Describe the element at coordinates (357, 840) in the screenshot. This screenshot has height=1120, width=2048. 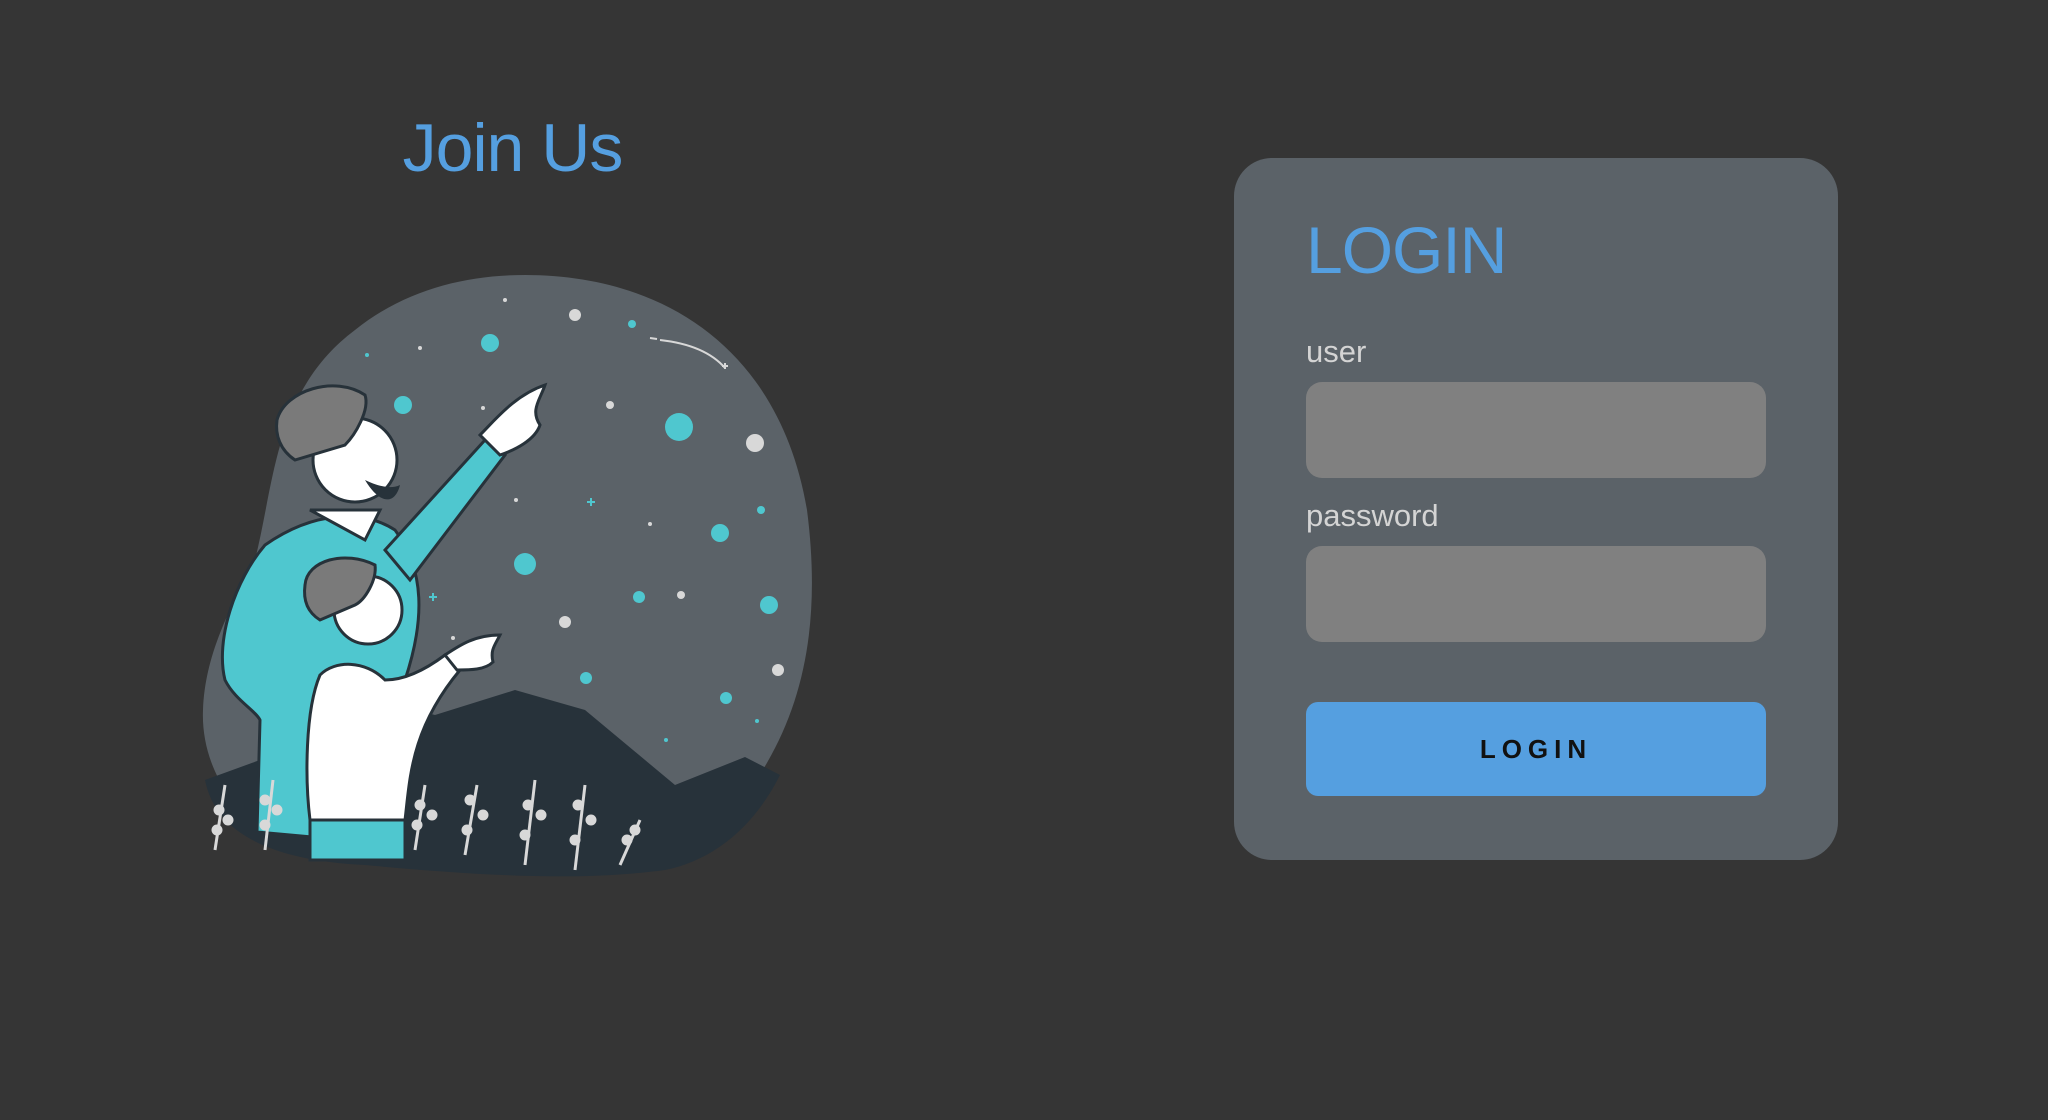
I see `boy-pants` at that location.